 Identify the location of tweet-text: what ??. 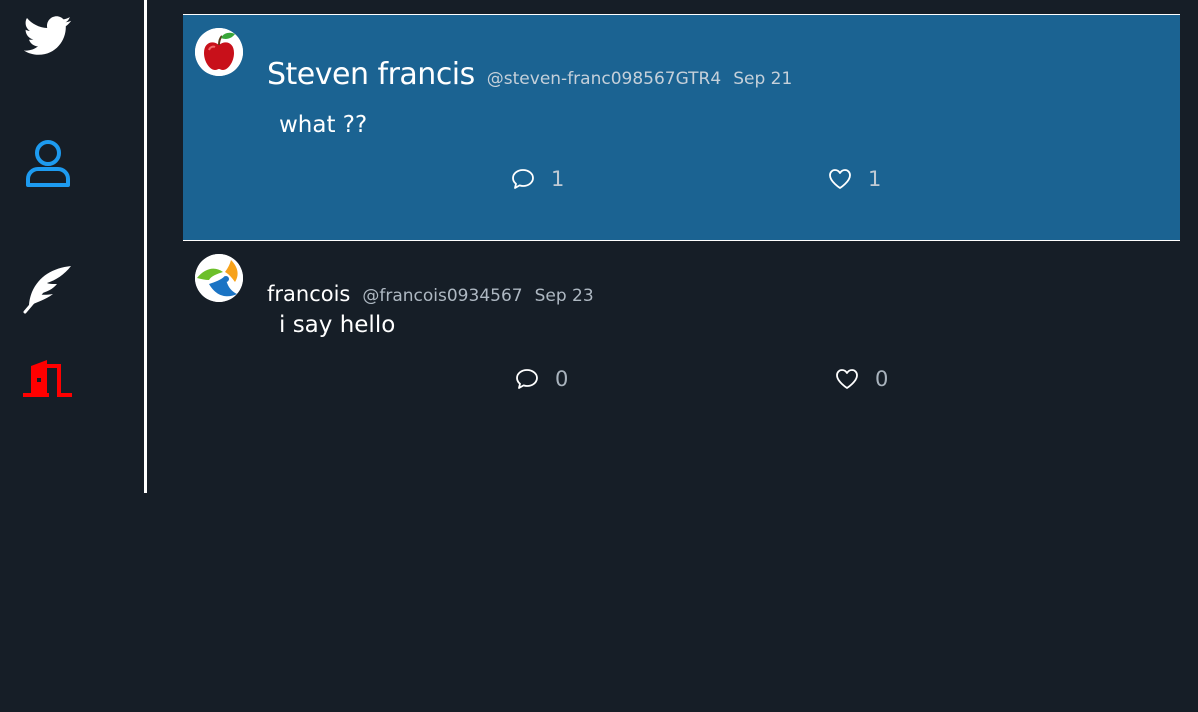
(323, 125).